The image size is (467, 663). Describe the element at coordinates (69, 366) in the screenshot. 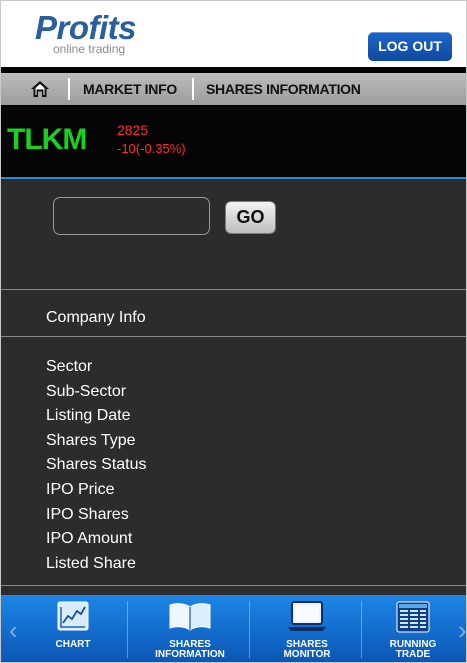

I see `info-field-sector: Sector` at that location.